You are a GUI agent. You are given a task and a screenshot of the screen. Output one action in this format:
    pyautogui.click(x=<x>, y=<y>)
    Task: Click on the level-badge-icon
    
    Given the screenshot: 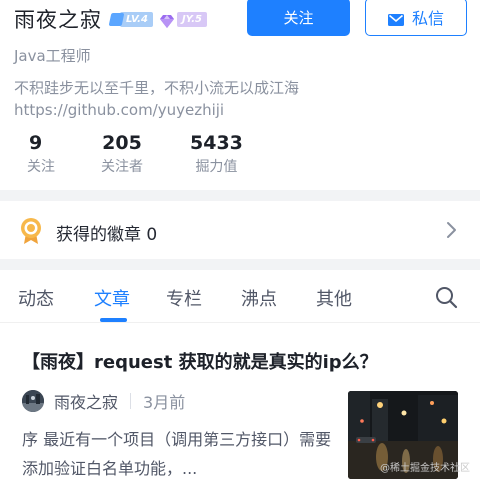 What is the action you would take?
    pyautogui.click(x=116, y=19)
    